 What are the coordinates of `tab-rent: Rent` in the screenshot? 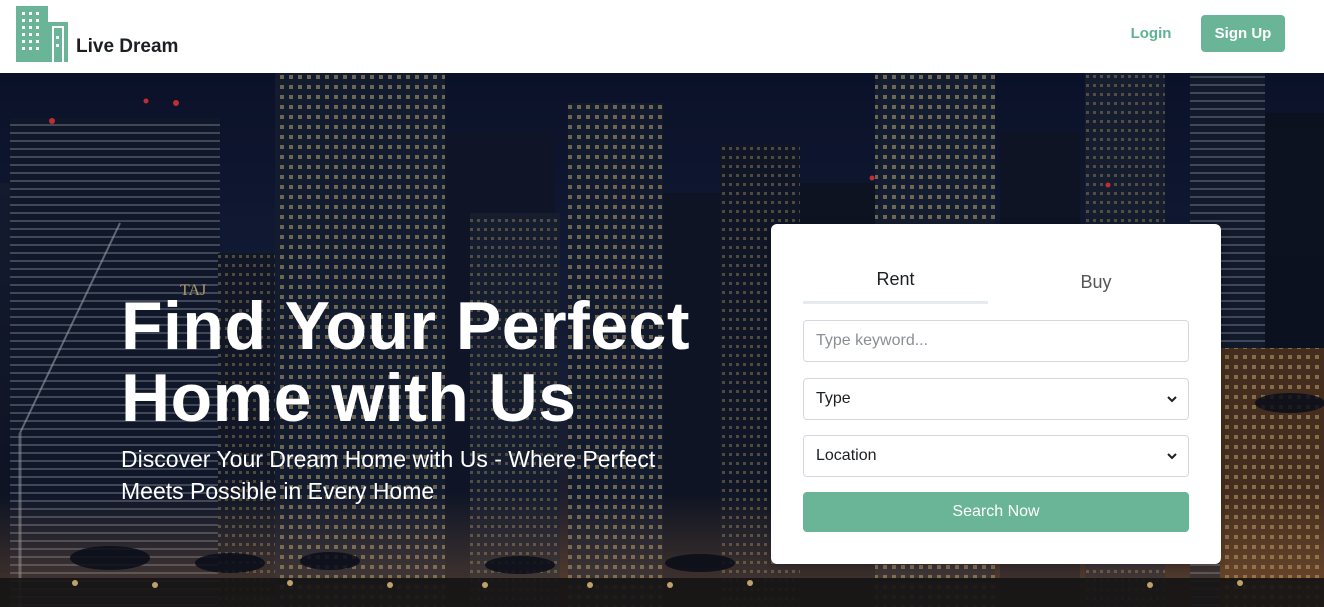 It's located at (895, 283).